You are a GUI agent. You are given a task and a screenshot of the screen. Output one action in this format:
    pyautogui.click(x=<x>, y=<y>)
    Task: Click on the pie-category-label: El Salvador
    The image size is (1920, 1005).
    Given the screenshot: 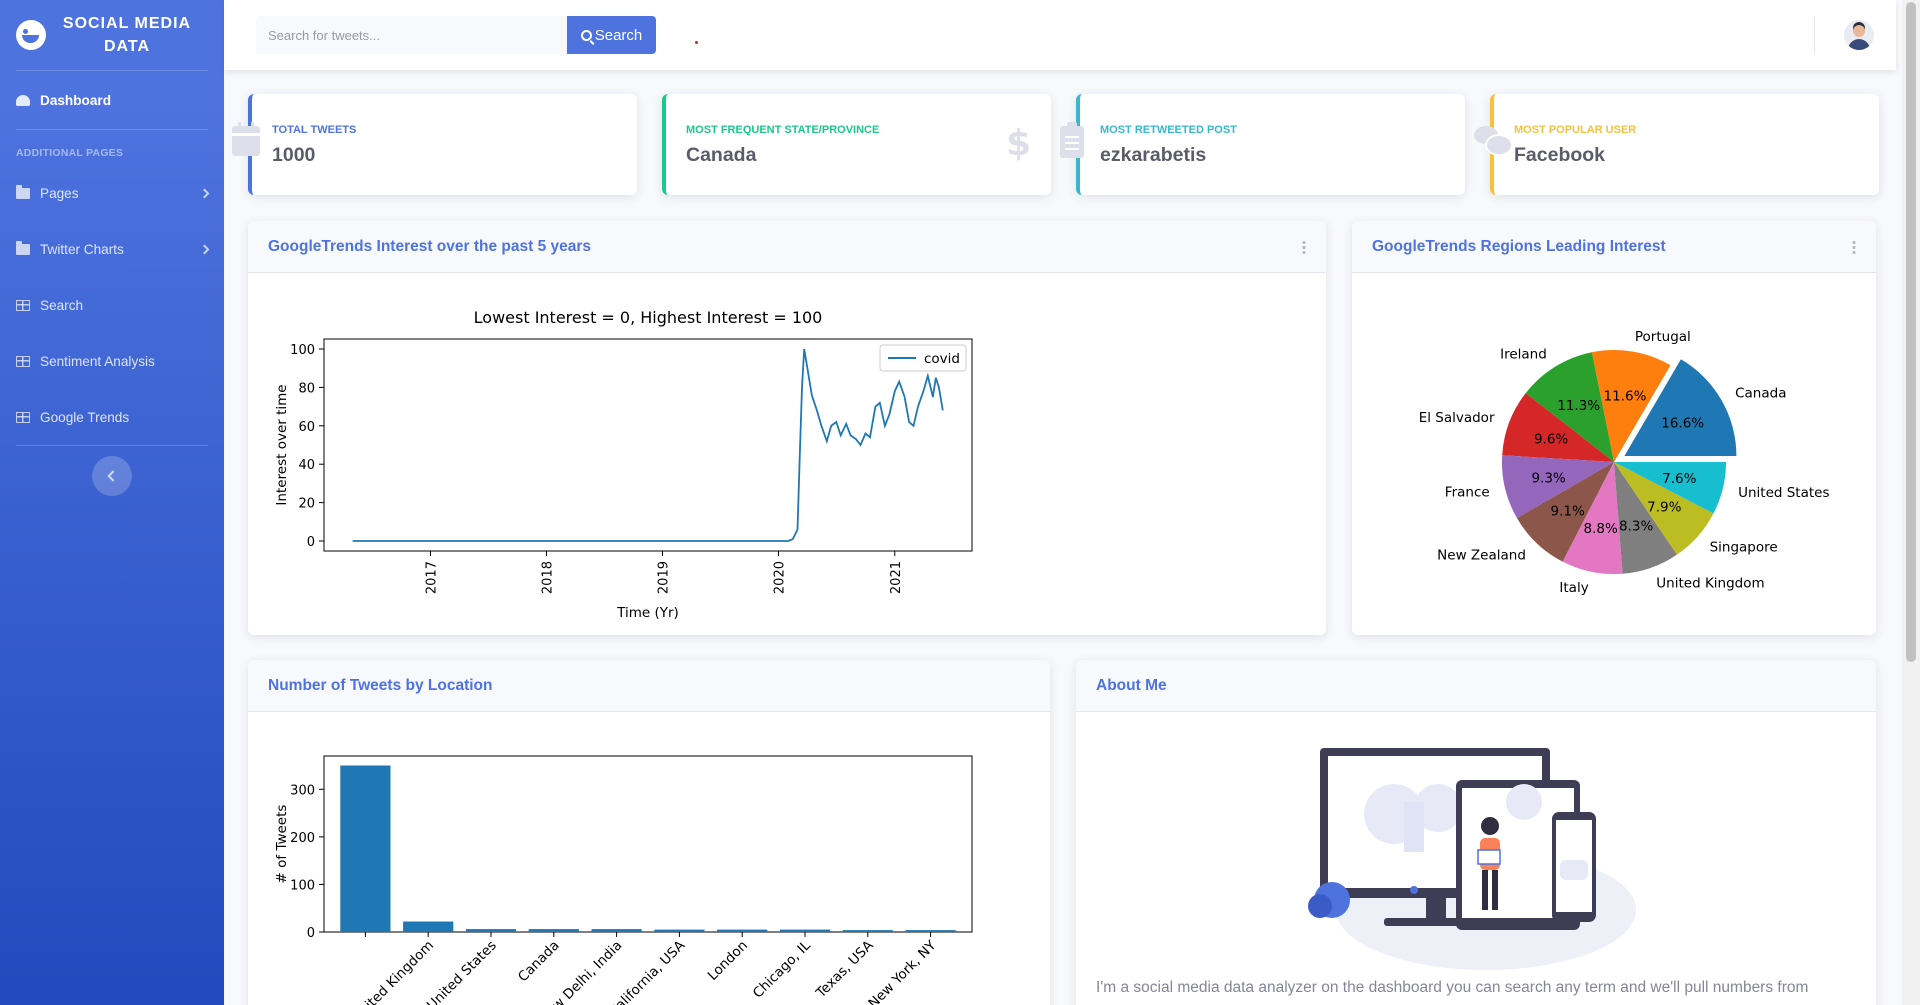 What is the action you would take?
    pyautogui.click(x=1457, y=418)
    